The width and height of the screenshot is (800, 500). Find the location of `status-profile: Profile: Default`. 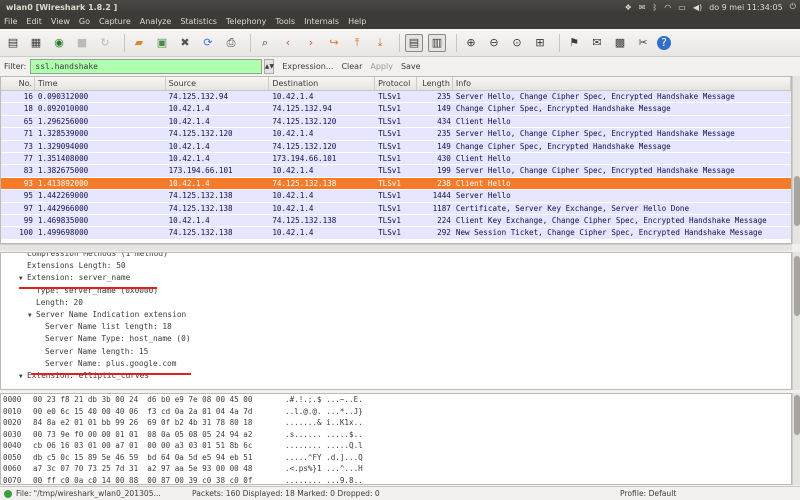

status-profile: Profile: Default is located at coordinates (648, 493).